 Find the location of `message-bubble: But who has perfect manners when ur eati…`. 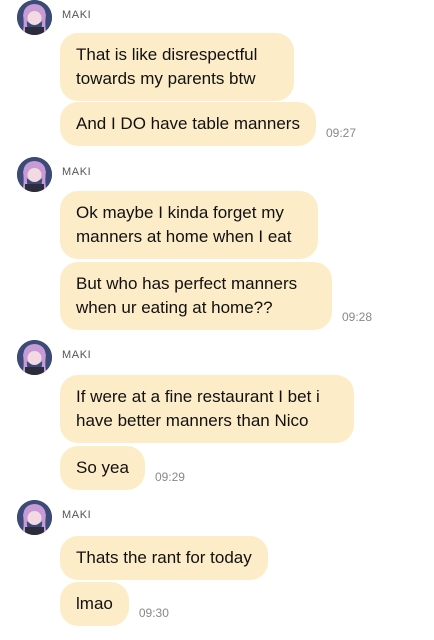

message-bubble: But who has perfect manners when ur eati… is located at coordinates (196, 296).